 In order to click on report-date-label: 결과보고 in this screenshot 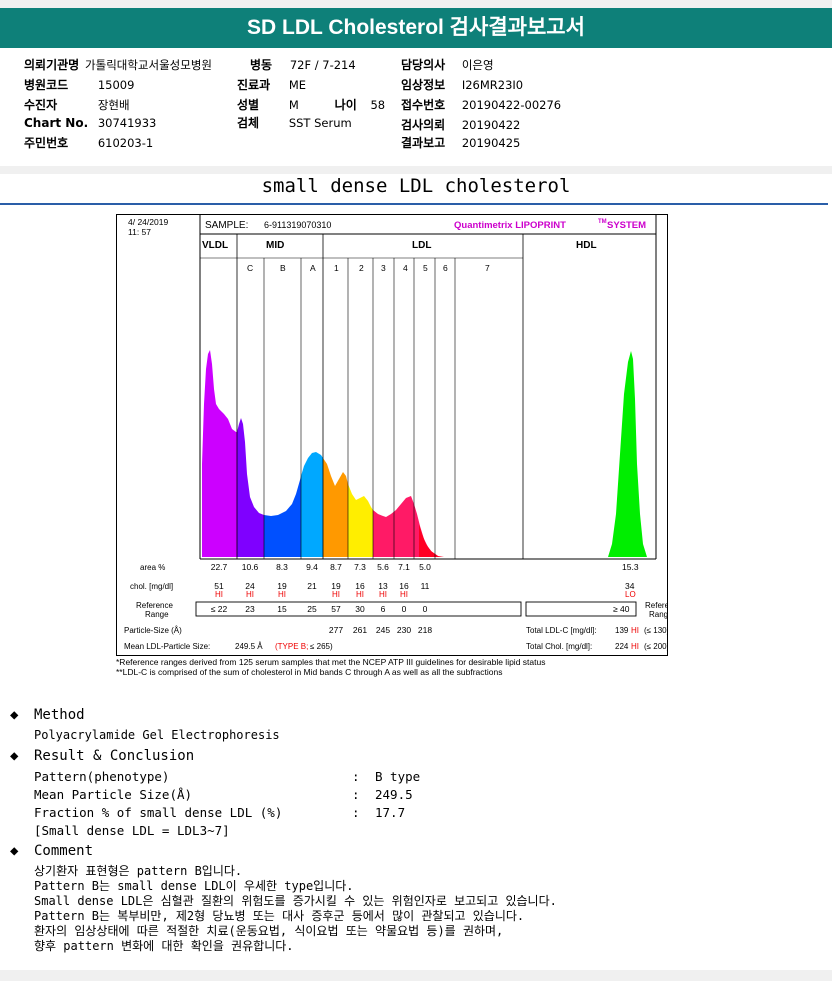, I will do `click(423, 143)`.